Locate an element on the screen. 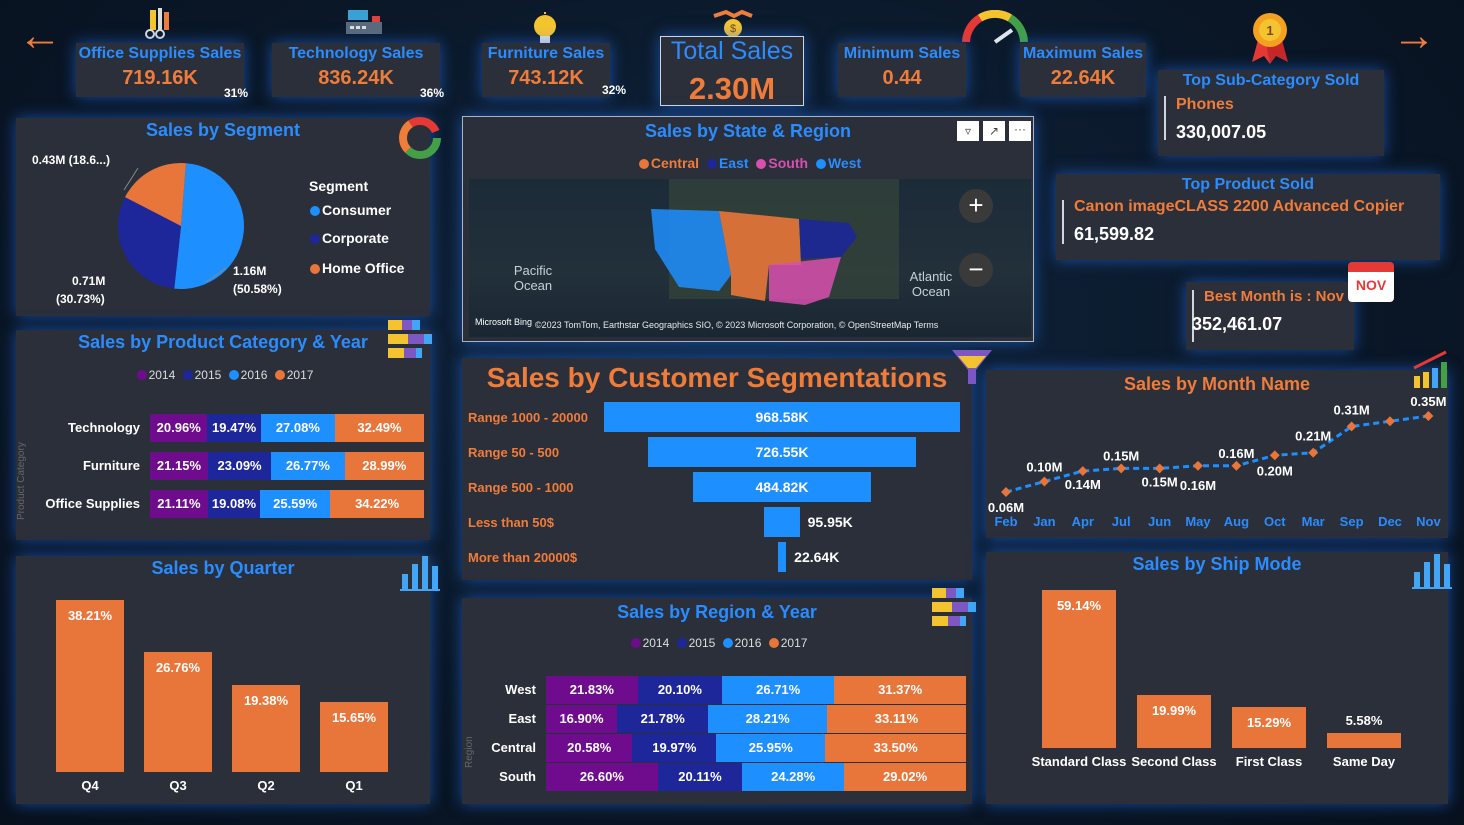  legend-central: Central is located at coordinates (675, 163).